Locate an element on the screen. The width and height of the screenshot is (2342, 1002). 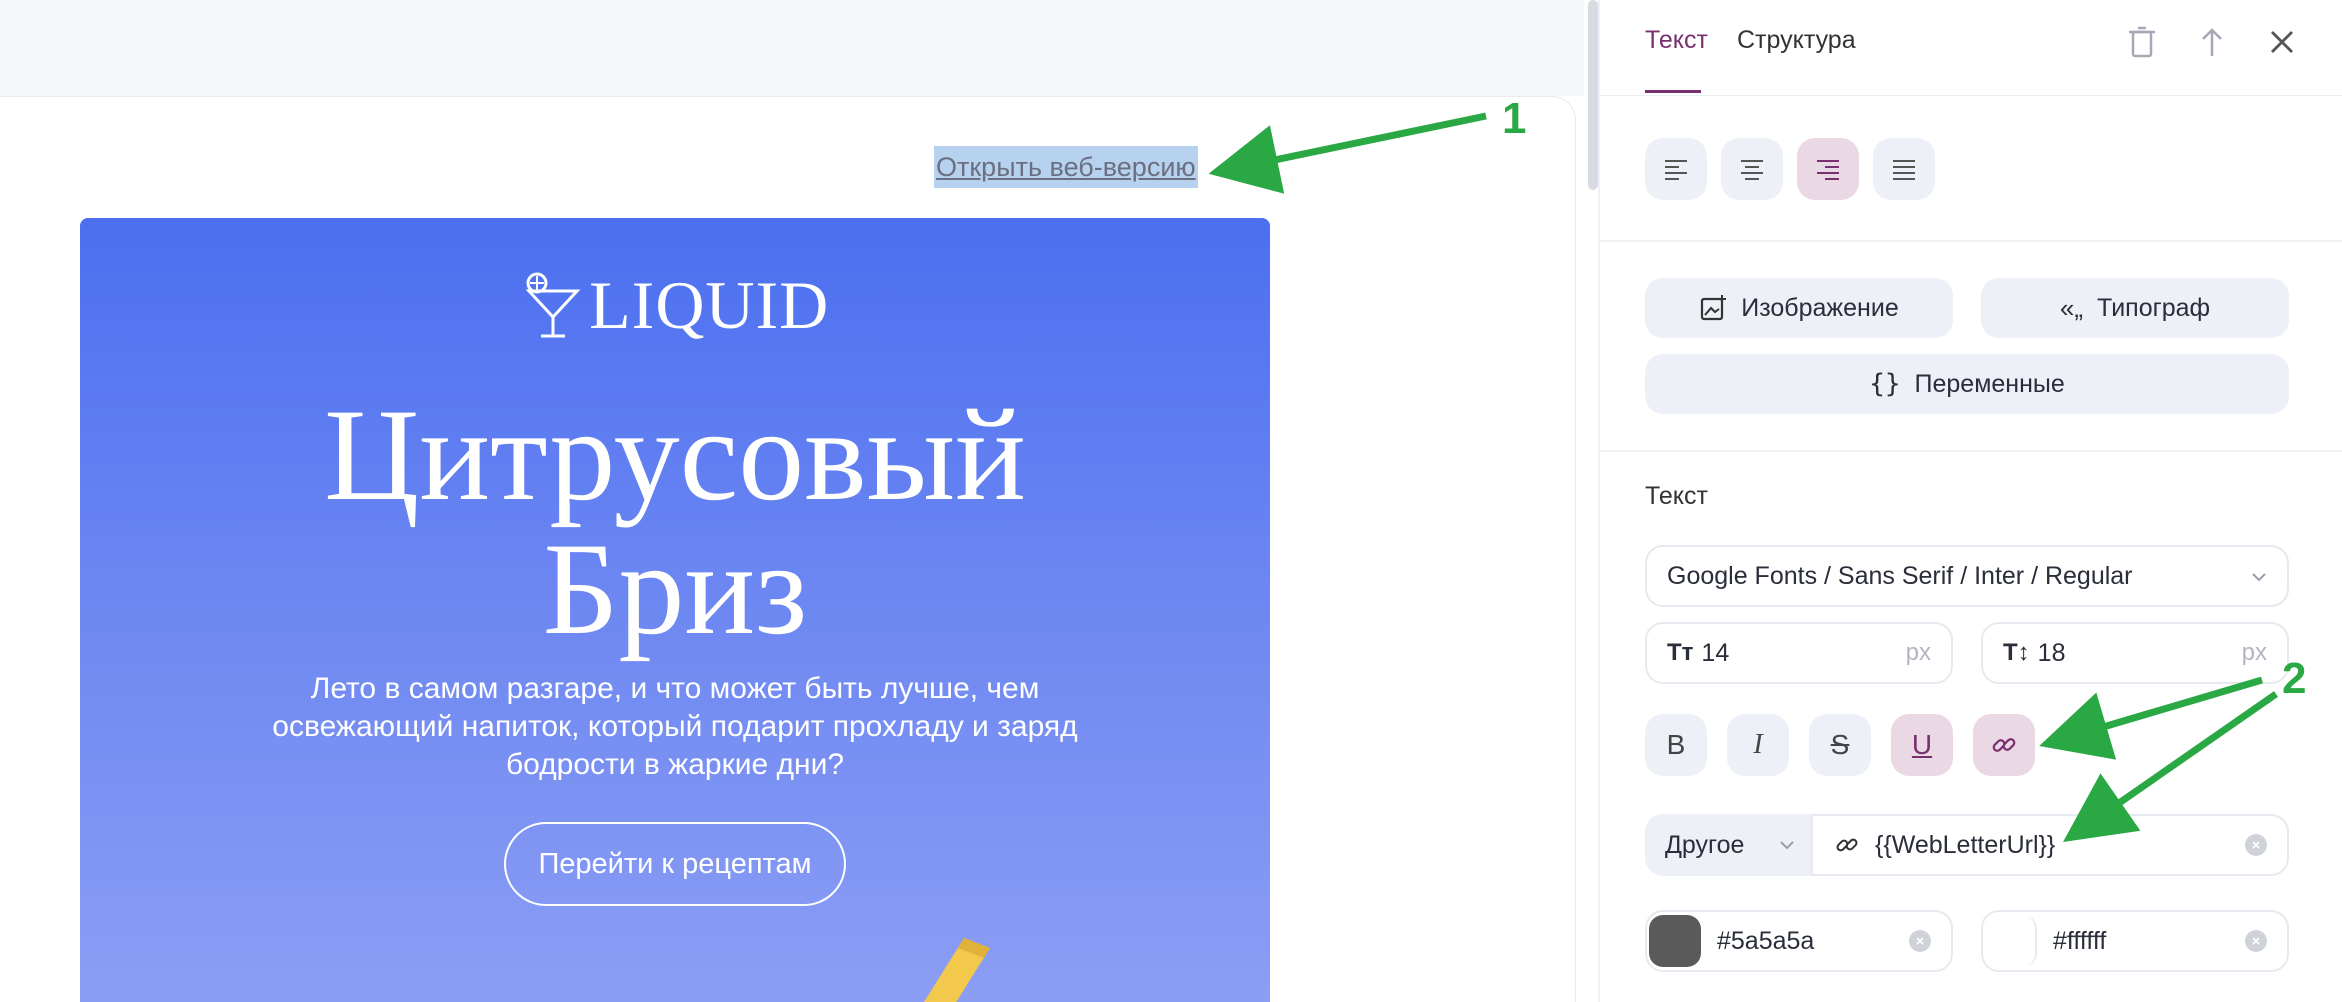
annotation-arrow-2a is located at coordinates (2151, 718).